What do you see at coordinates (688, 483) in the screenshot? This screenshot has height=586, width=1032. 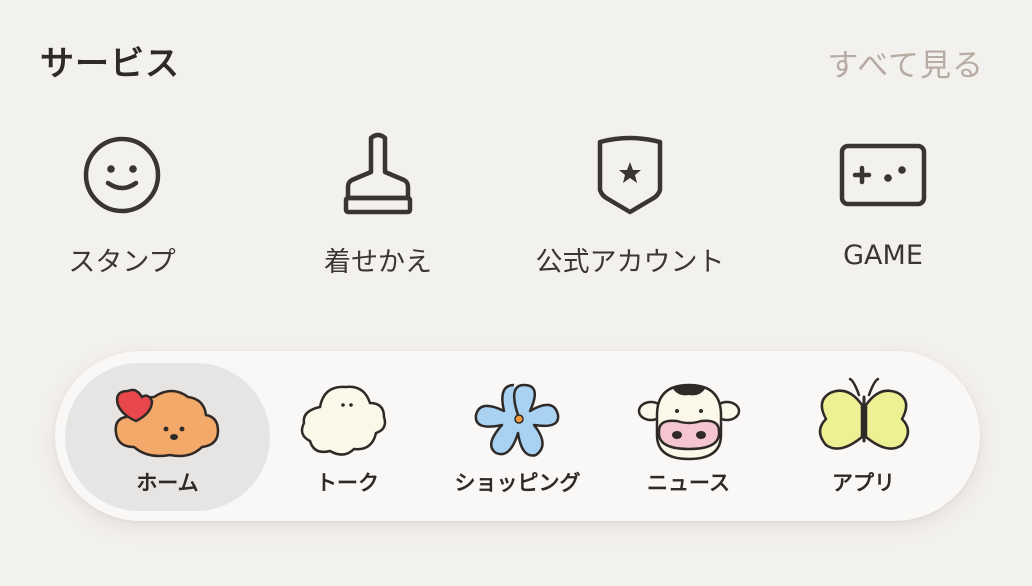 I see `tab-label: ニュース` at bounding box center [688, 483].